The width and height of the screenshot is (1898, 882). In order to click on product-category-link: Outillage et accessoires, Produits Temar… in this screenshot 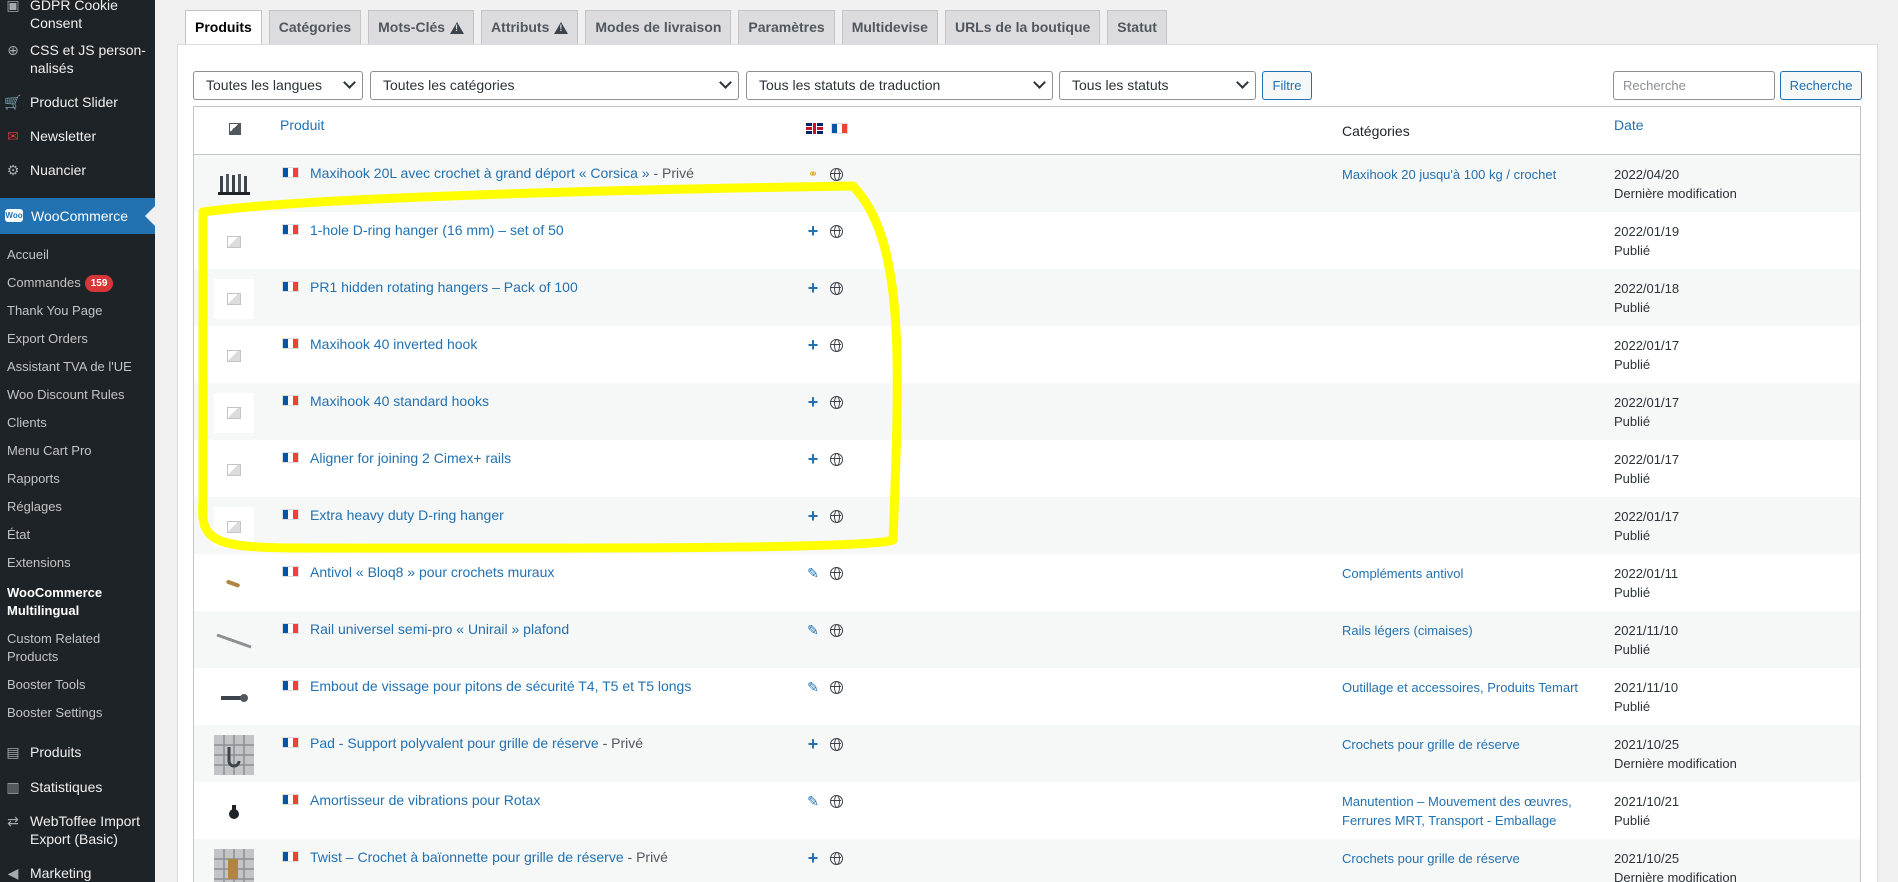, I will do `click(1467, 687)`.